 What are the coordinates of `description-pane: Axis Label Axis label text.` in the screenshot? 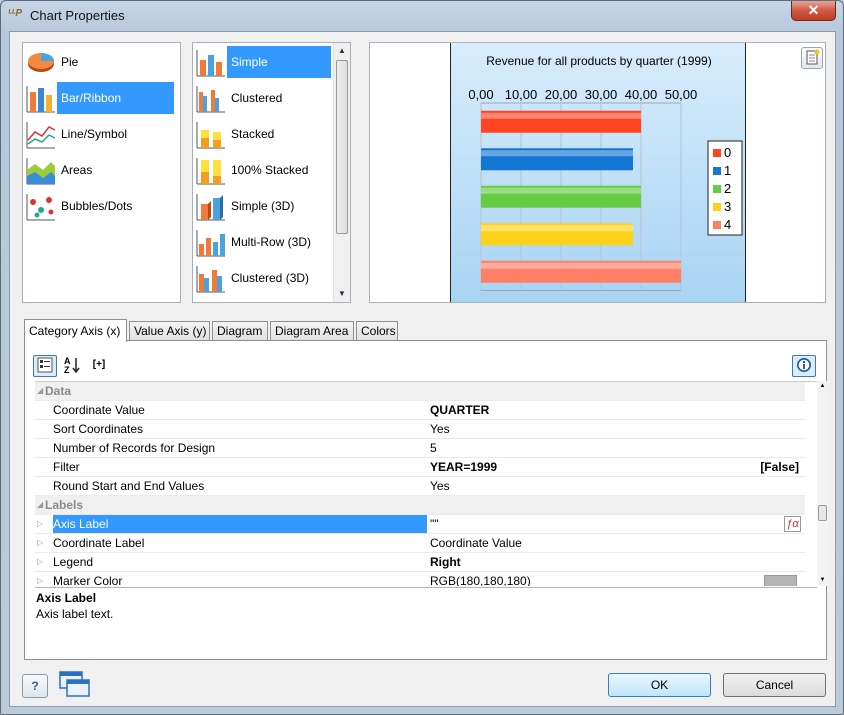 It's located at (426, 623).